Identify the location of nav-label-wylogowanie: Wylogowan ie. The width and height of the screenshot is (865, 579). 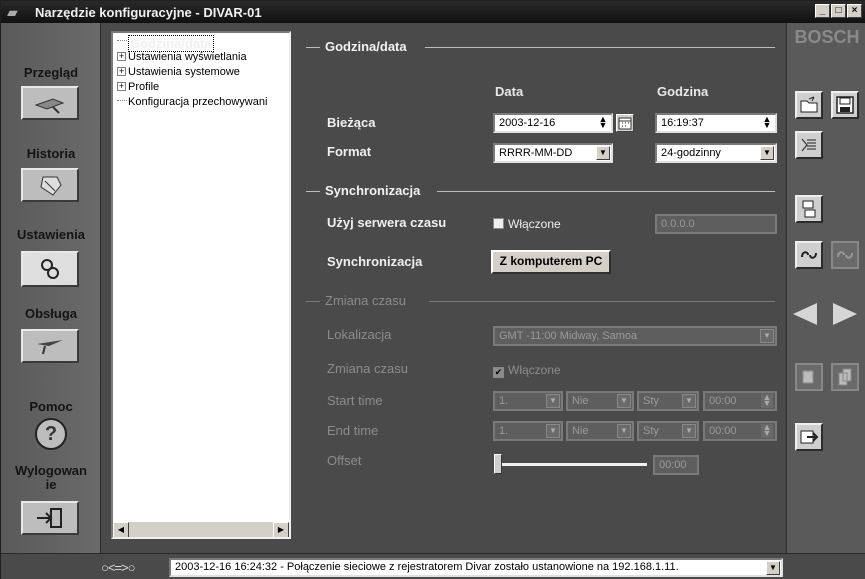
(51, 477).